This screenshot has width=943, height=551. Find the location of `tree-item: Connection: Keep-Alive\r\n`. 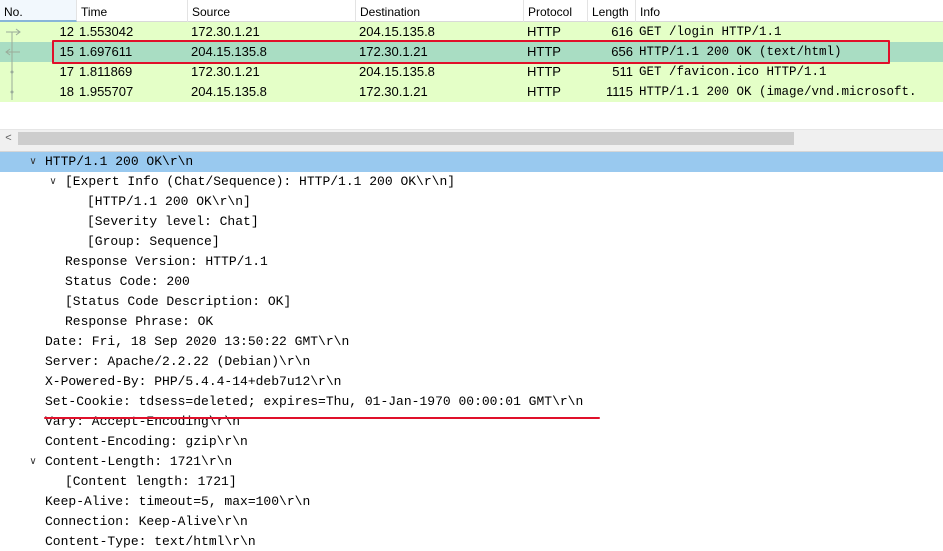

tree-item: Connection: Keep-Alive\r\n is located at coordinates (471, 522).